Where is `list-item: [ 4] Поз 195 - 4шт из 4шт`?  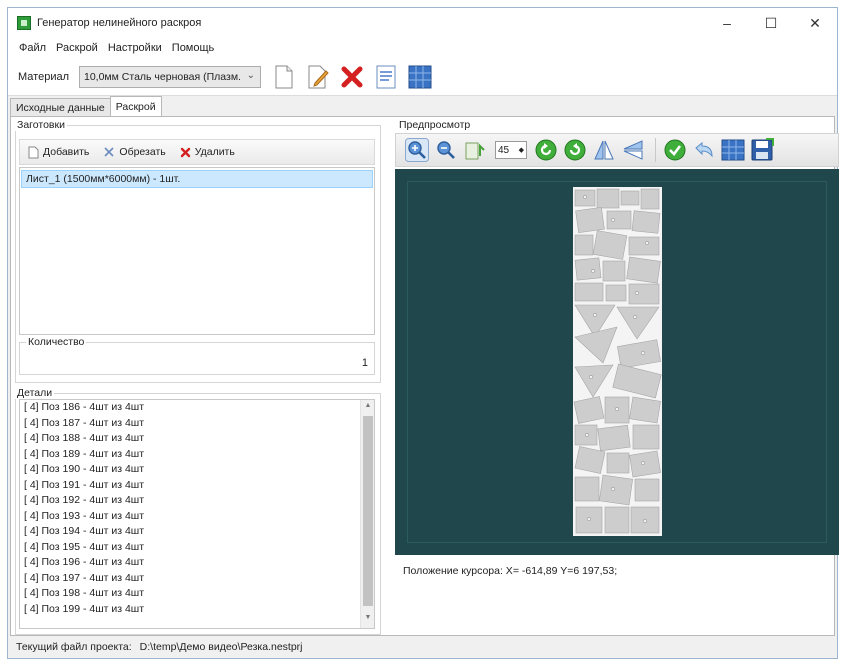
list-item: [ 4] Поз 195 - 4шт из 4шт is located at coordinates (197, 548).